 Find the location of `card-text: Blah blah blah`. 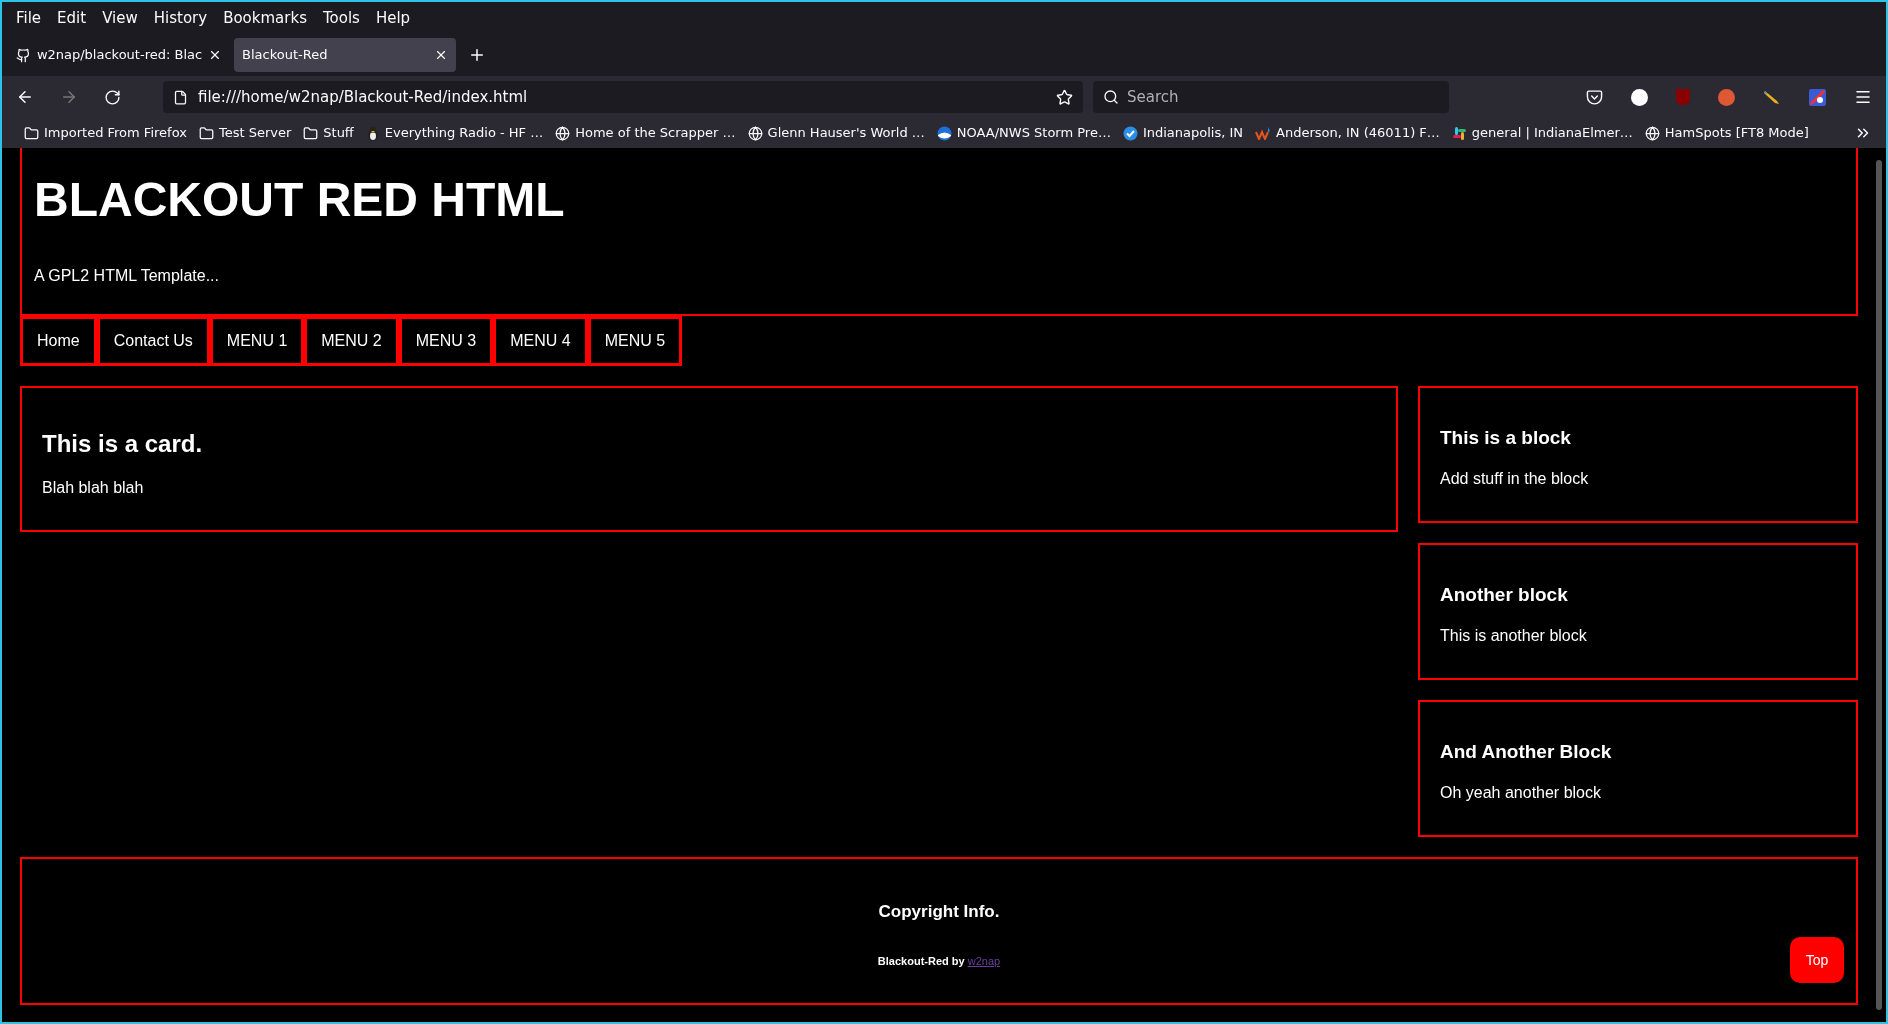

card-text: Blah blah blah is located at coordinates (93, 488).